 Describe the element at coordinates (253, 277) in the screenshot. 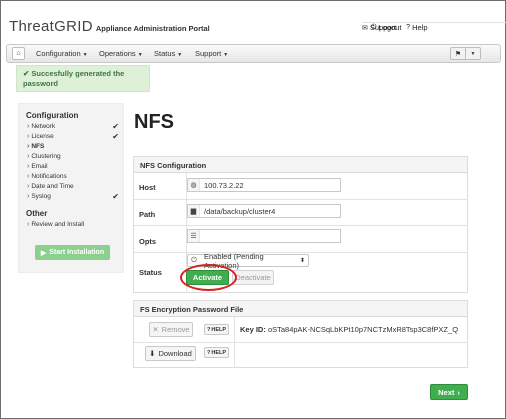

I see `deactivate-button: Deactivate` at that location.